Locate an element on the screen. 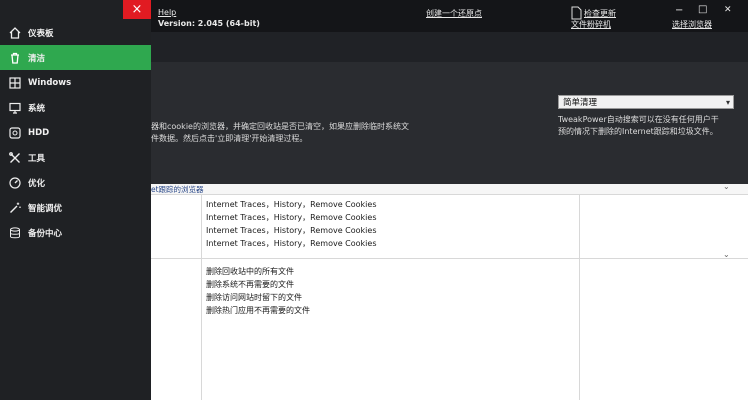  sidebar-item-label: Windows is located at coordinates (50, 82).